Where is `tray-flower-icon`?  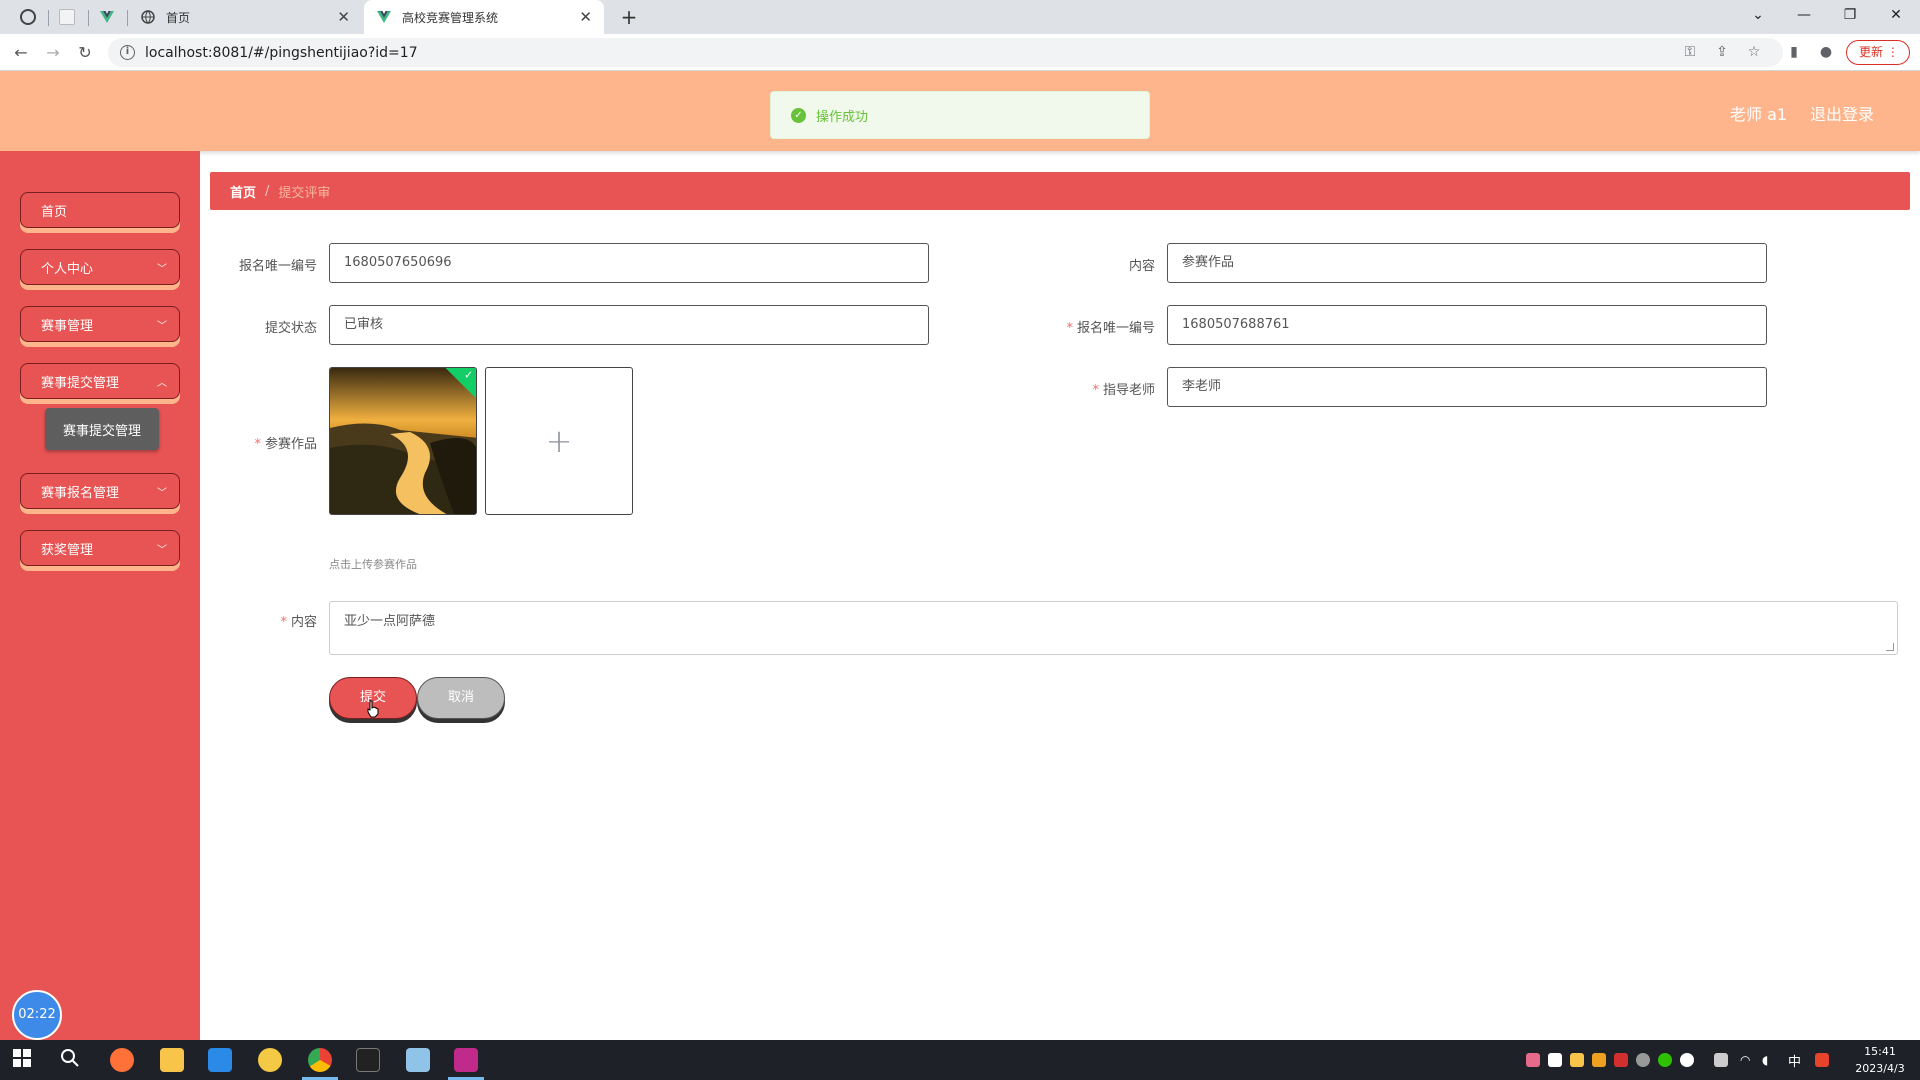
tray-flower-icon is located at coordinates (1533, 1060).